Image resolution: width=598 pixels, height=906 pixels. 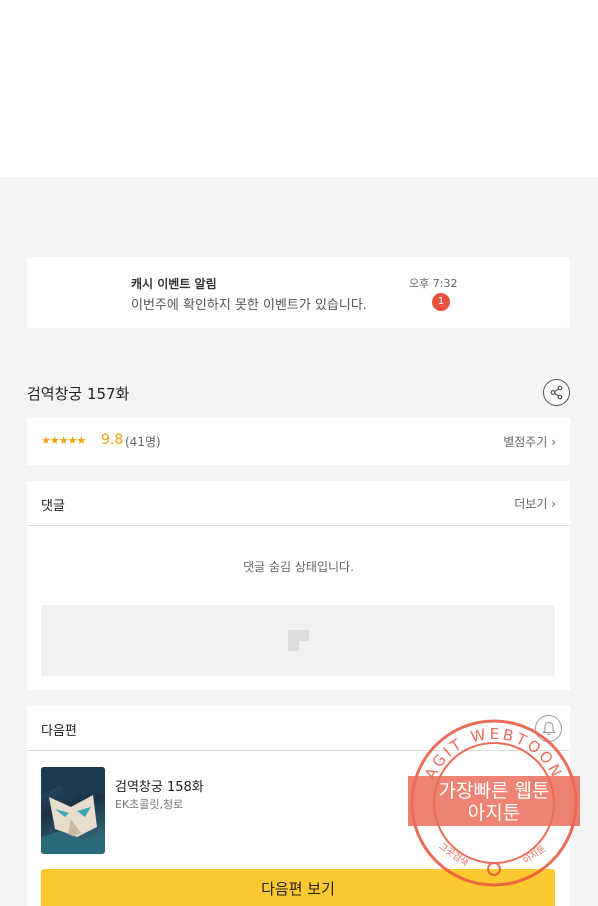 I want to click on rating-score: 9.8, so click(x=112, y=440).